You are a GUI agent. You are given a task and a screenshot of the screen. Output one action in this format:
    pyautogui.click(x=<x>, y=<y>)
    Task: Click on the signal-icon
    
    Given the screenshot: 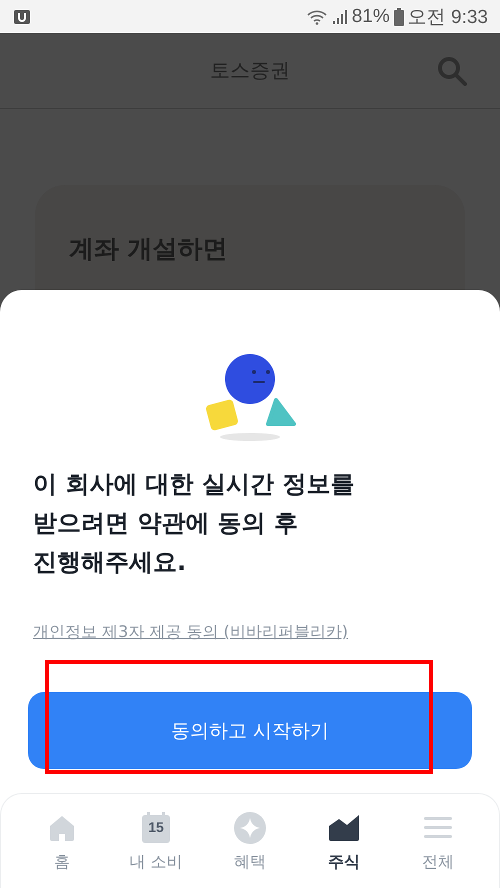 What is the action you would take?
    pyautogui.click(x=340, y=16)
    